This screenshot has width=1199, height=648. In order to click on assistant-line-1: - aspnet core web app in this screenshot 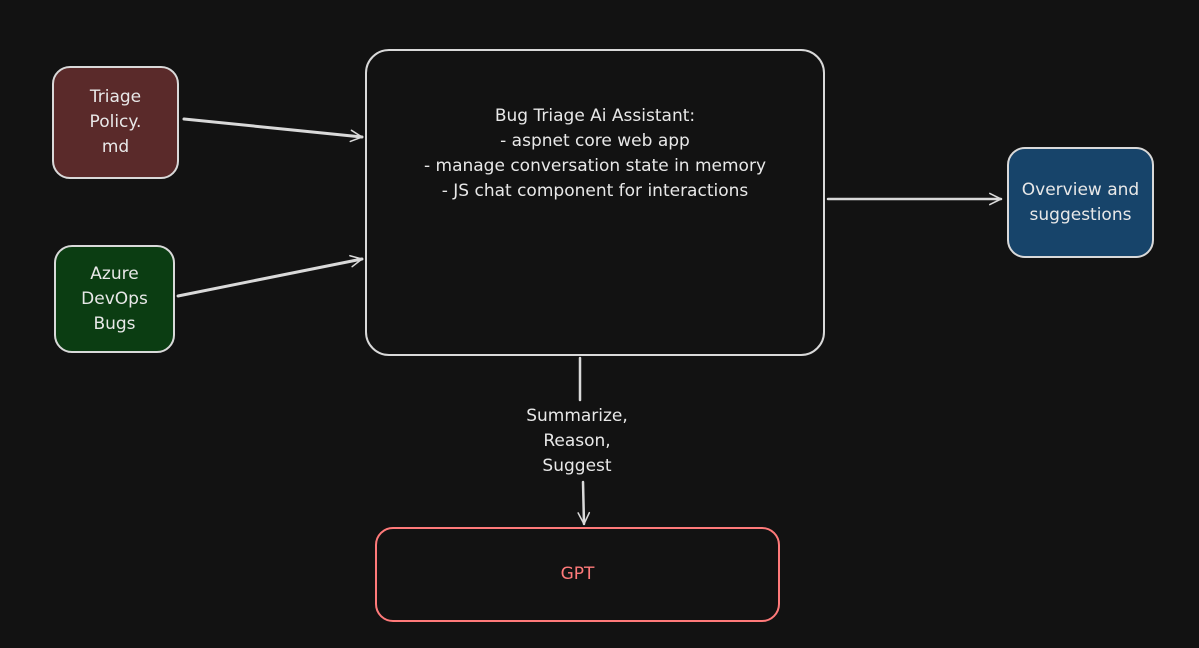, I will do `click(595, 140)`.